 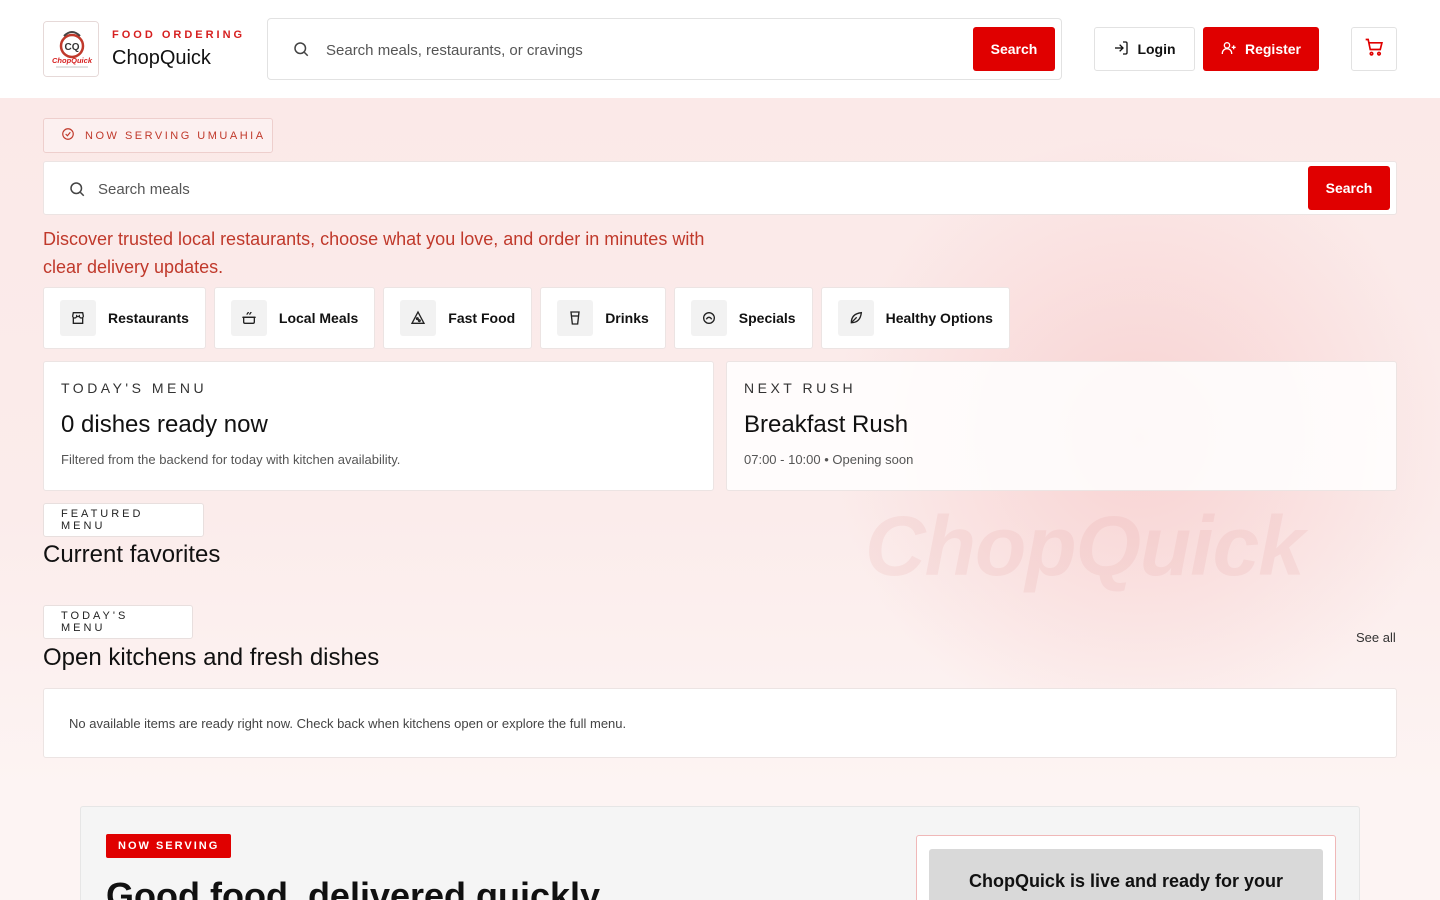 I want to click on see-all-link: See all, so click(x=1376, y=637).